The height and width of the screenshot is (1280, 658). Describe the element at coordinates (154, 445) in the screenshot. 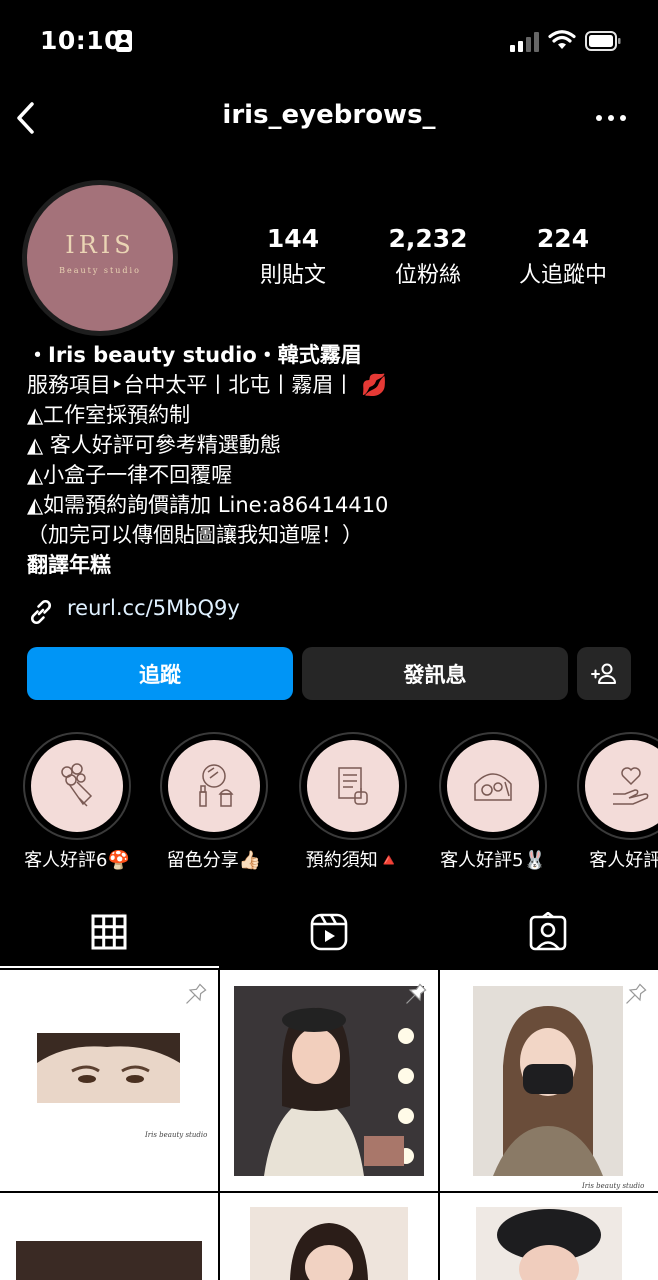

I see `bio-line: ◭ 客人好評可參考精選動態` at that location.